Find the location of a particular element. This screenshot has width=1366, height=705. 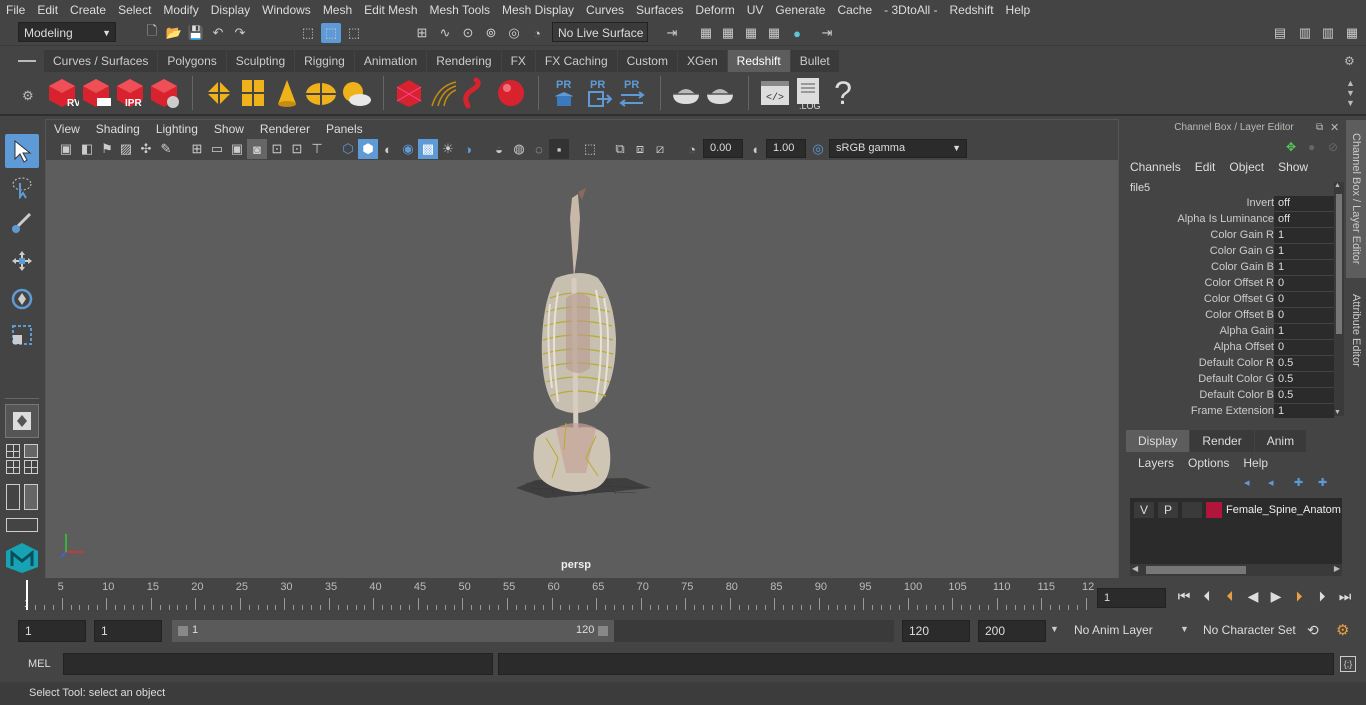

side-tab-channel-box: Channel Box / Layer Editor is located at coordinates (1356, 199).